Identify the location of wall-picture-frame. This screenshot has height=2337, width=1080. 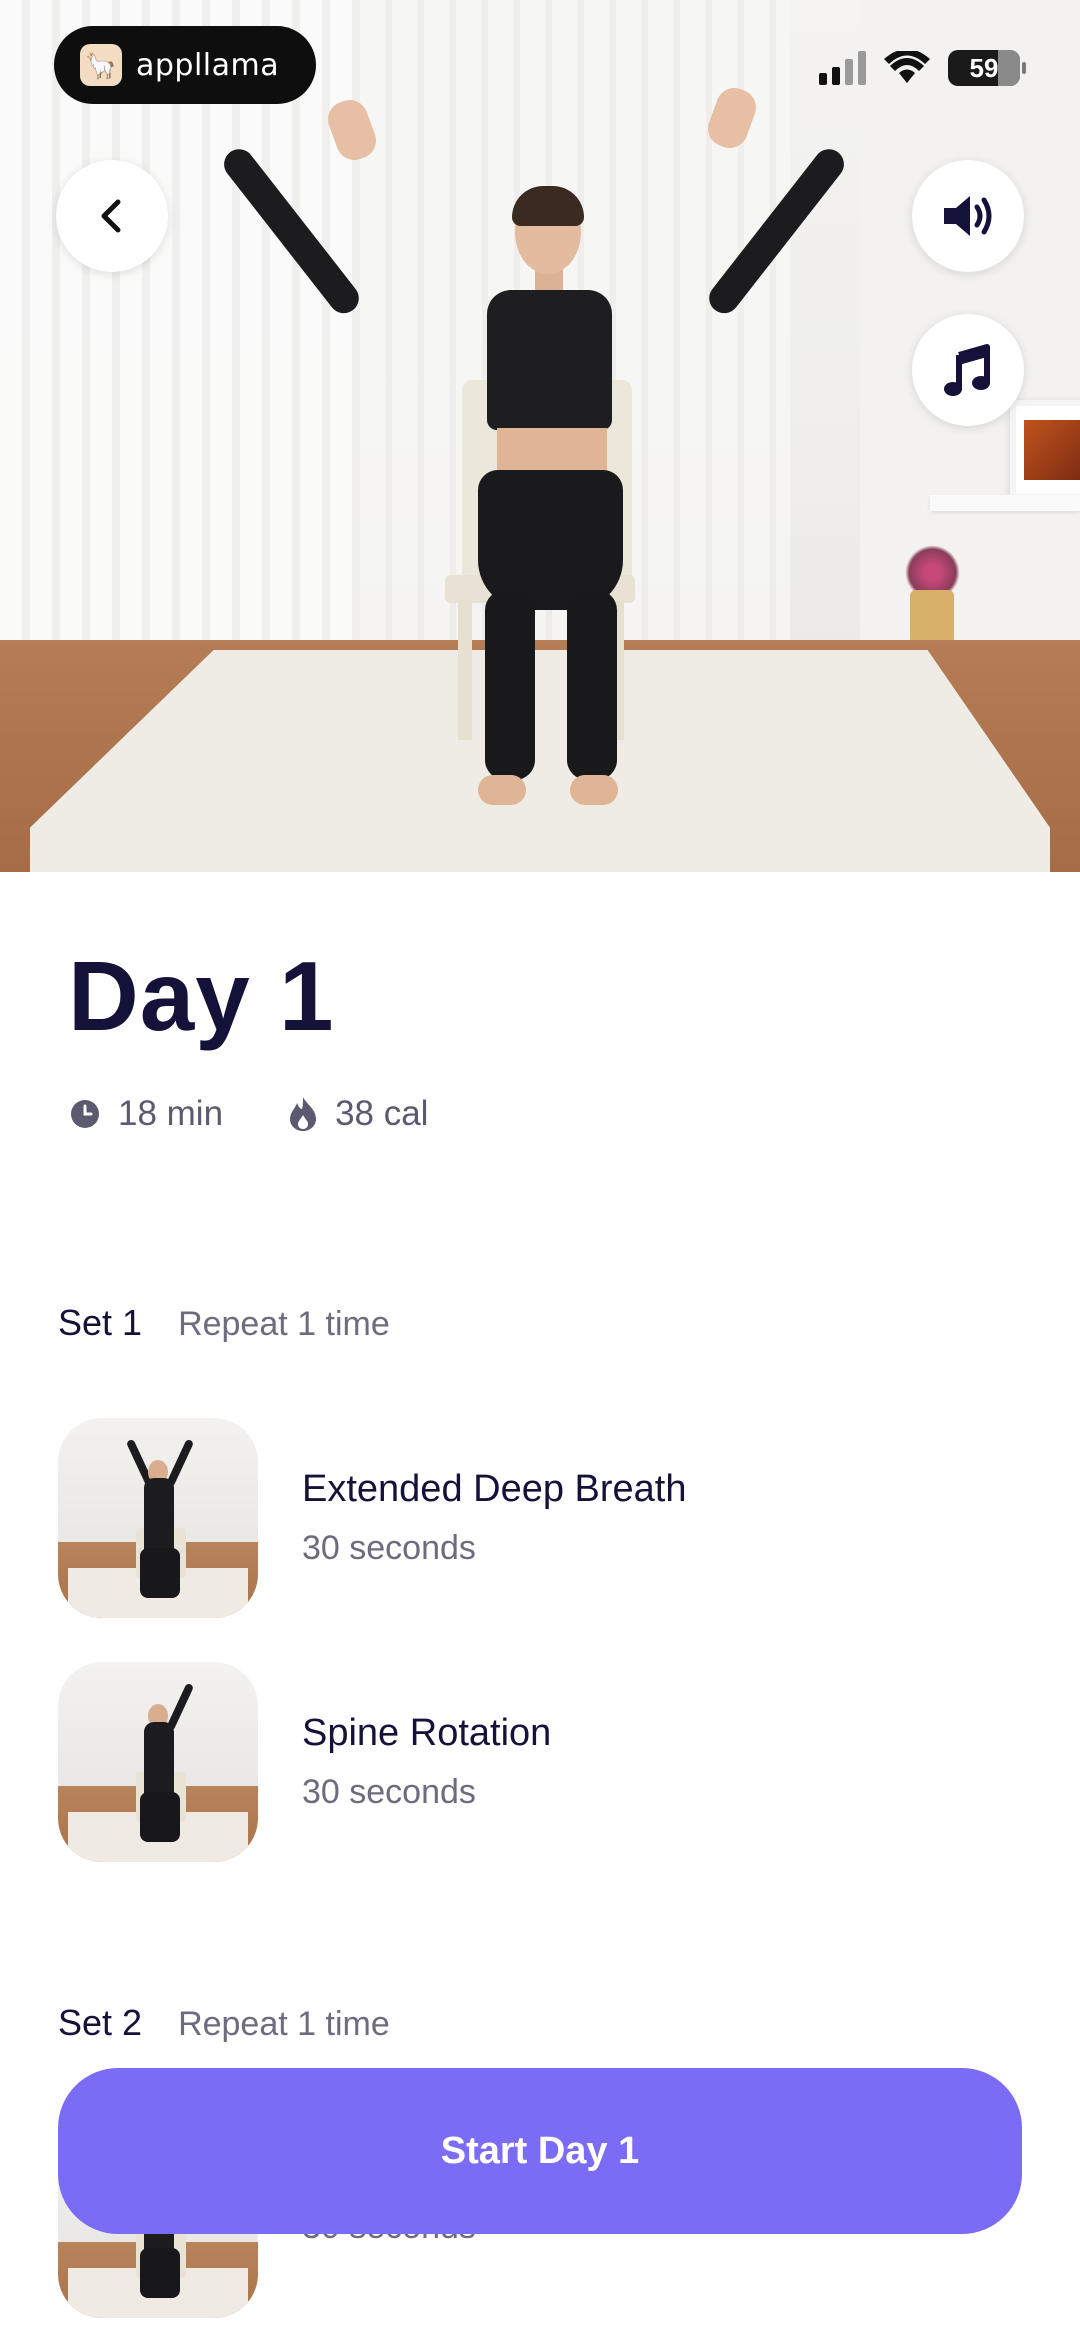
(1045, 450).